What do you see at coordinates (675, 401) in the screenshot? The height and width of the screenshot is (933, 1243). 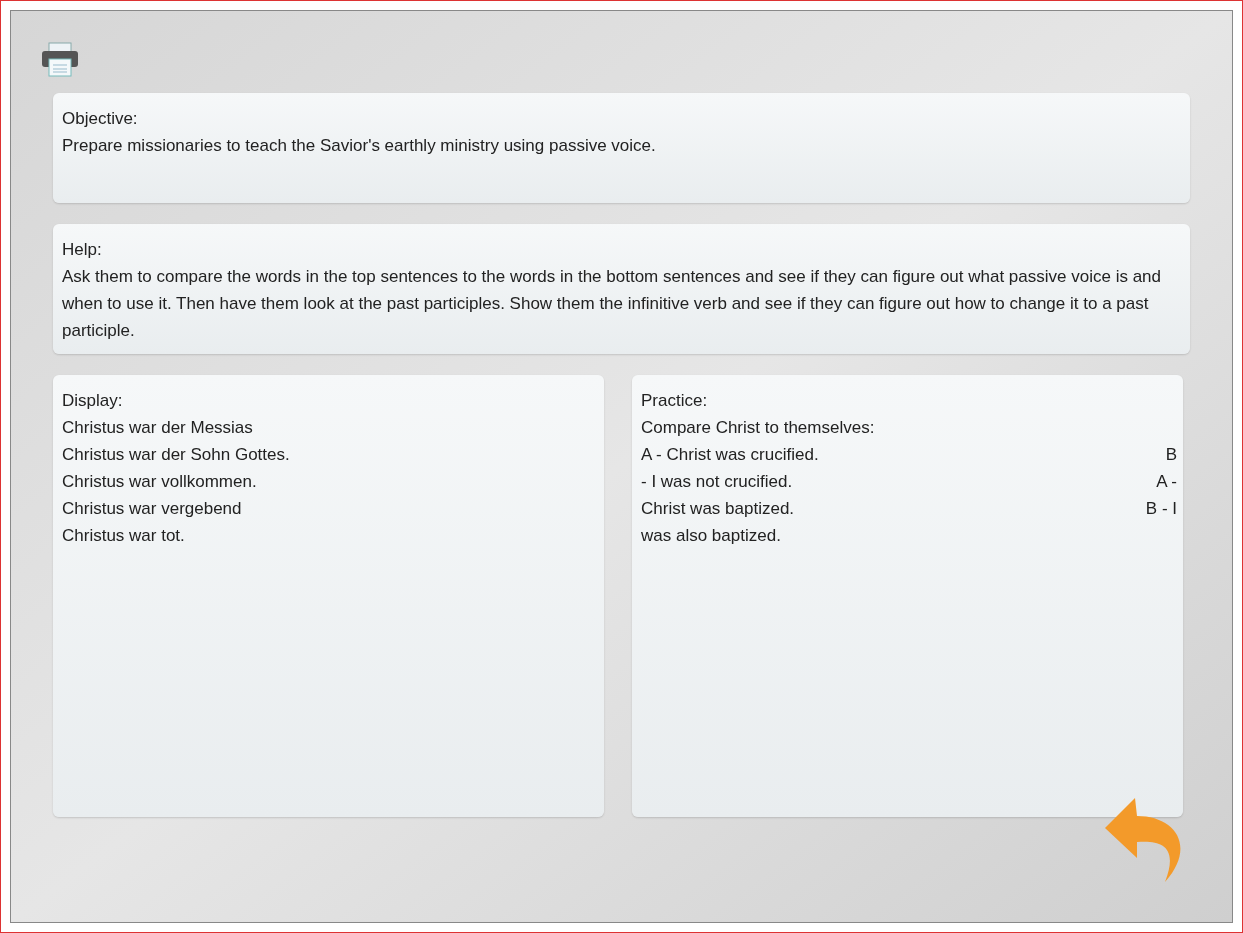 I see `panel-heading: Practice:` at bounding box center [675, 401].